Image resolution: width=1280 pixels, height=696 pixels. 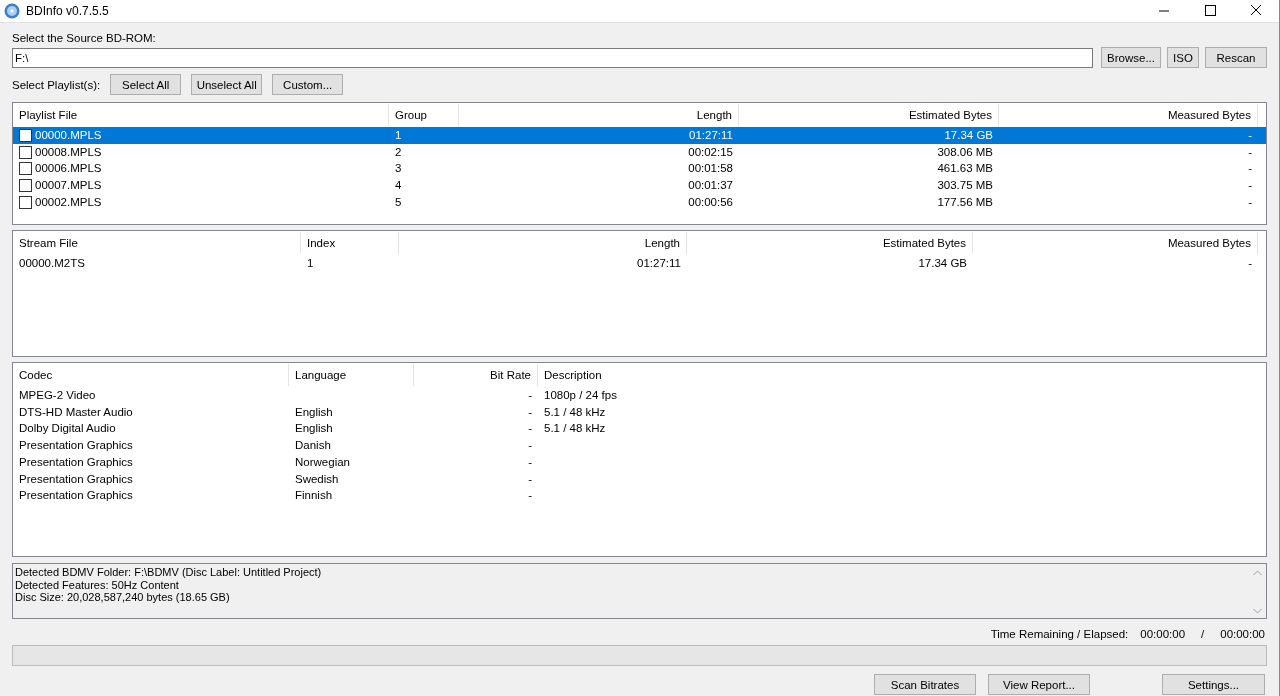 What do you see at coordinates (68, 135) in the screenshot?
I see `table-cell-text: 00000.MPLS` at bounding box center [68, 135].